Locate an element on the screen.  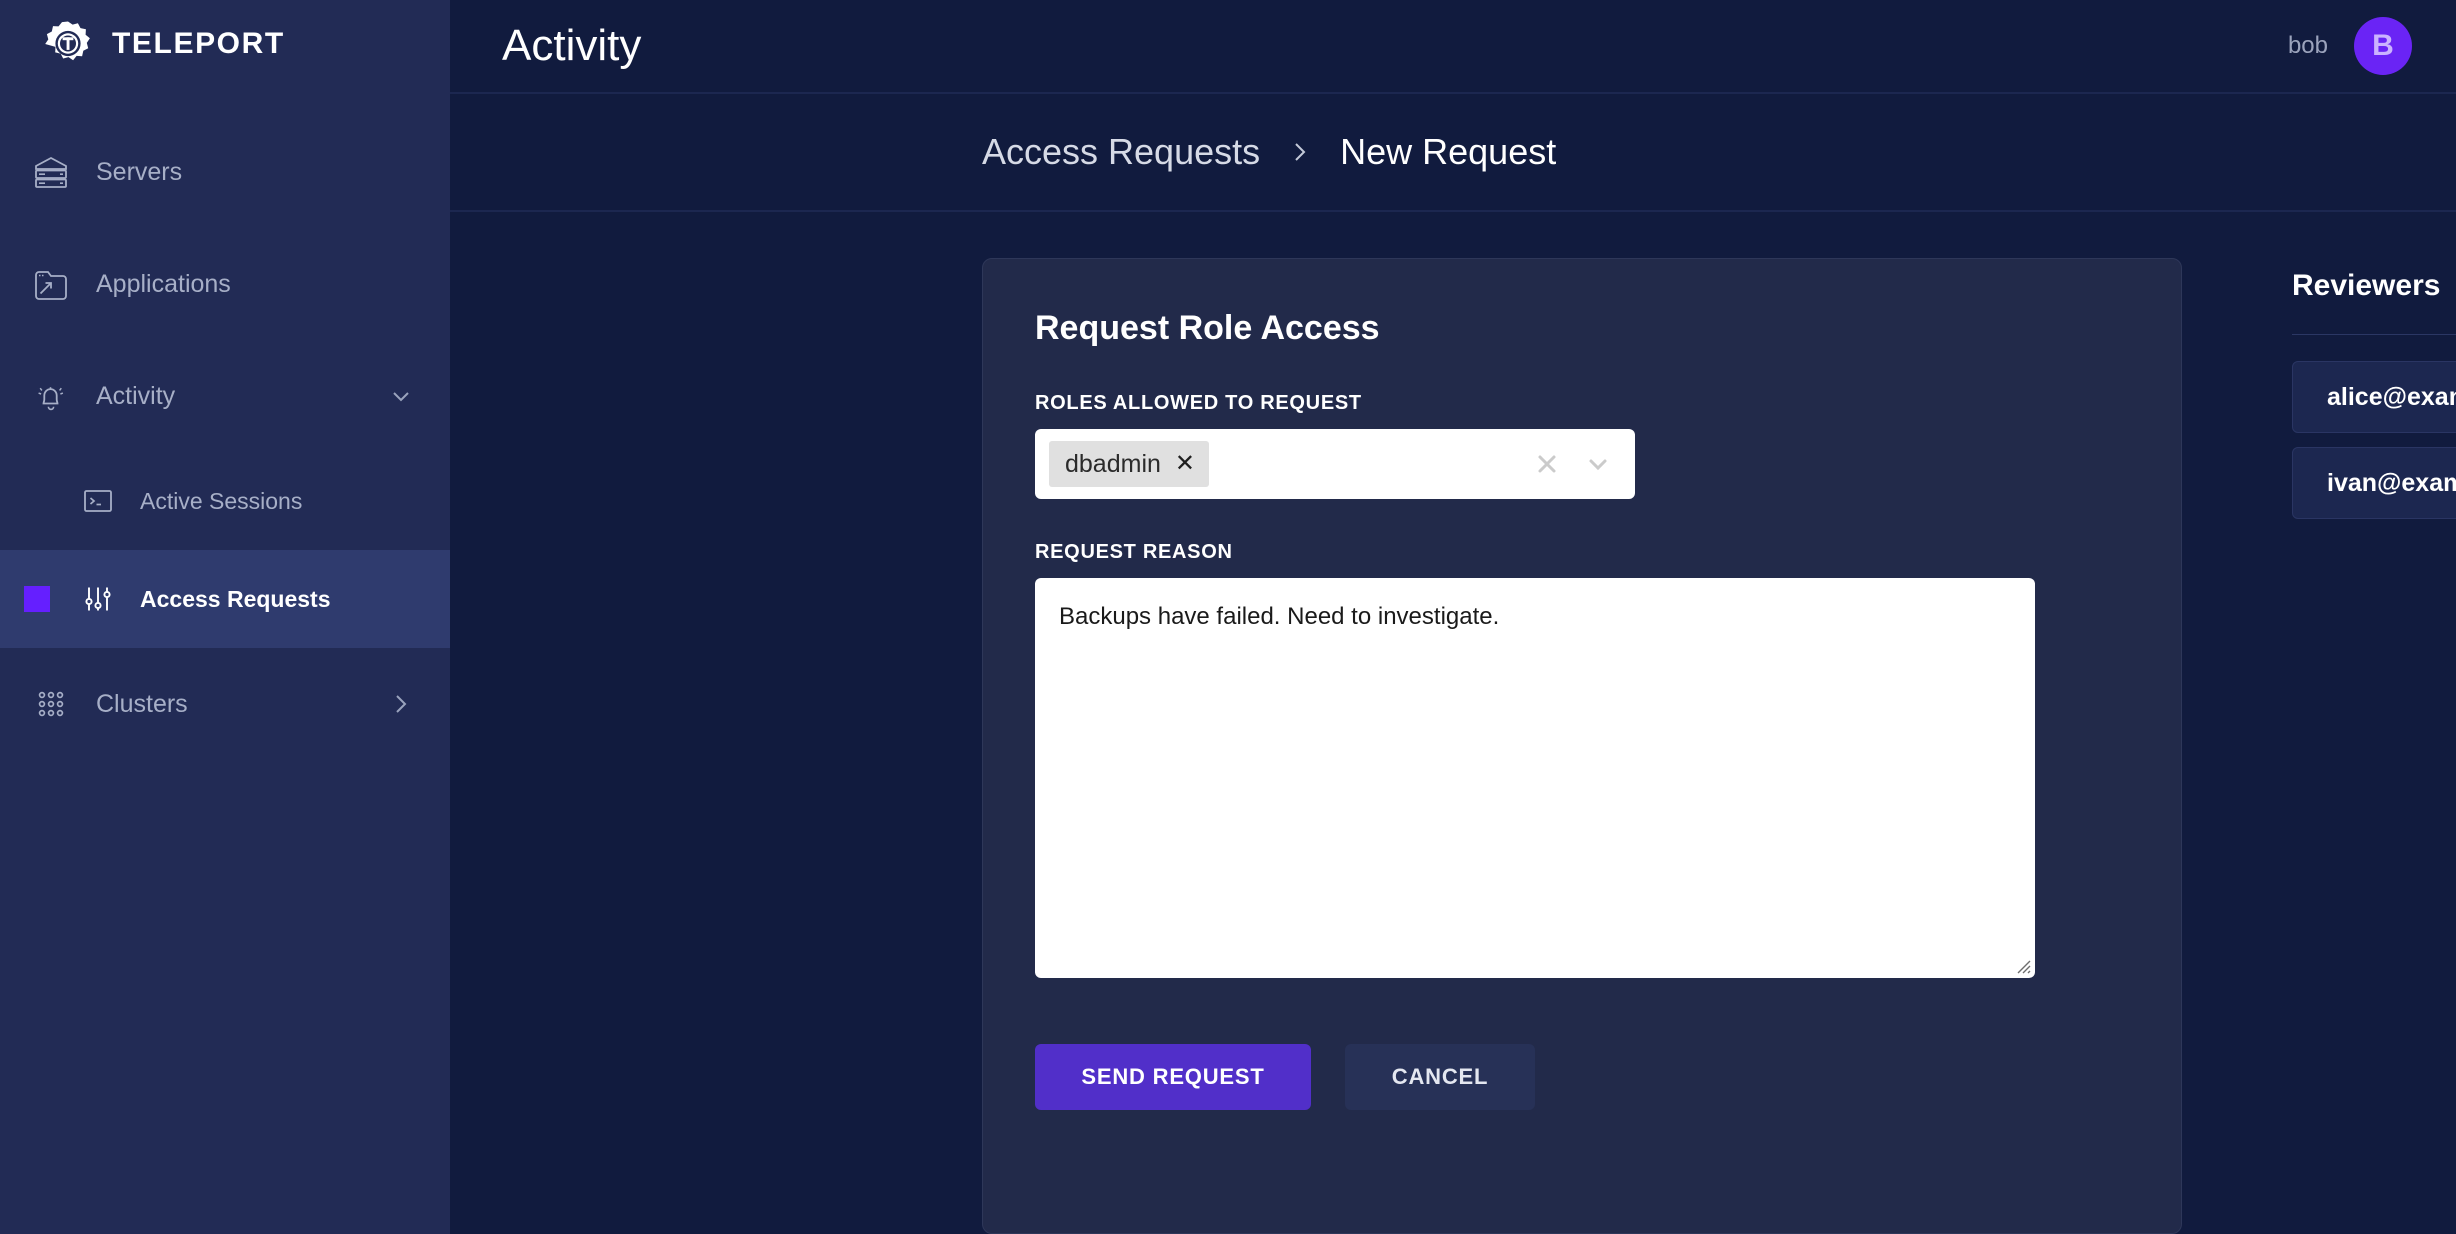
sidebar-item-active-sessions: Active Sessions is located at coordinates (225, 501).